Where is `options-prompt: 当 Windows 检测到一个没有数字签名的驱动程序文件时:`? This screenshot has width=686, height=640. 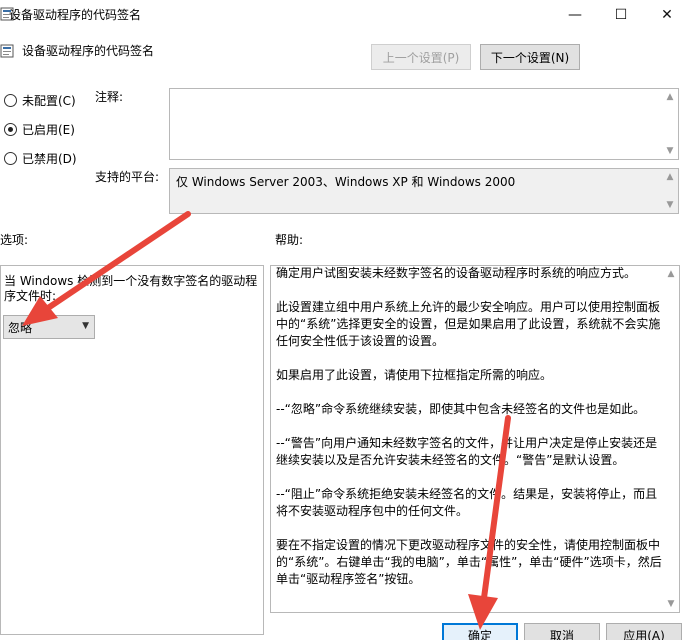
options-prompt: 当 Windows 检测到一个没有数字签名的驱动程序文件时: is located at coordinates (131, 288).